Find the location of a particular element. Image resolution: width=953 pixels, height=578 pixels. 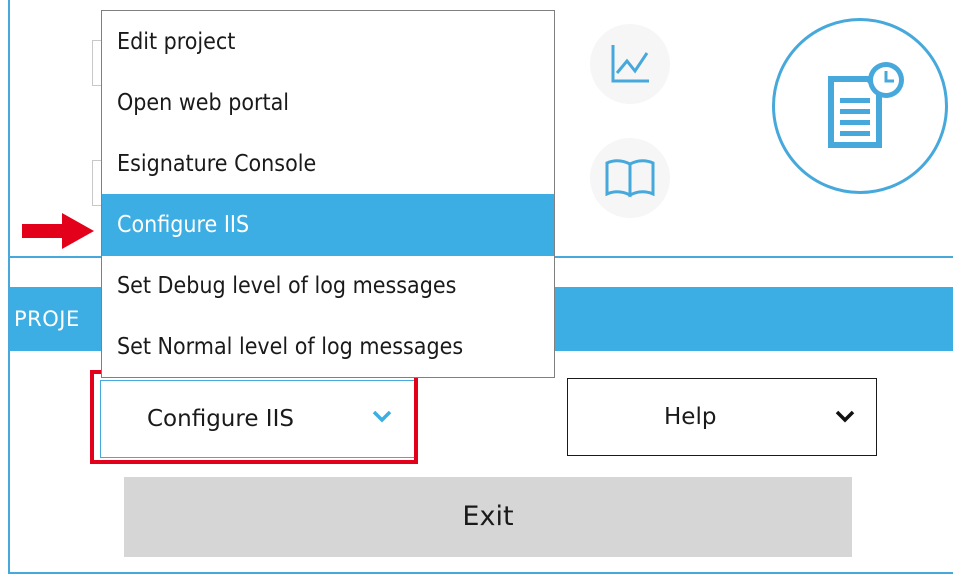

menu-item-set-normal-level: Set Normal level of log messages is located at coordinates (328, 347).